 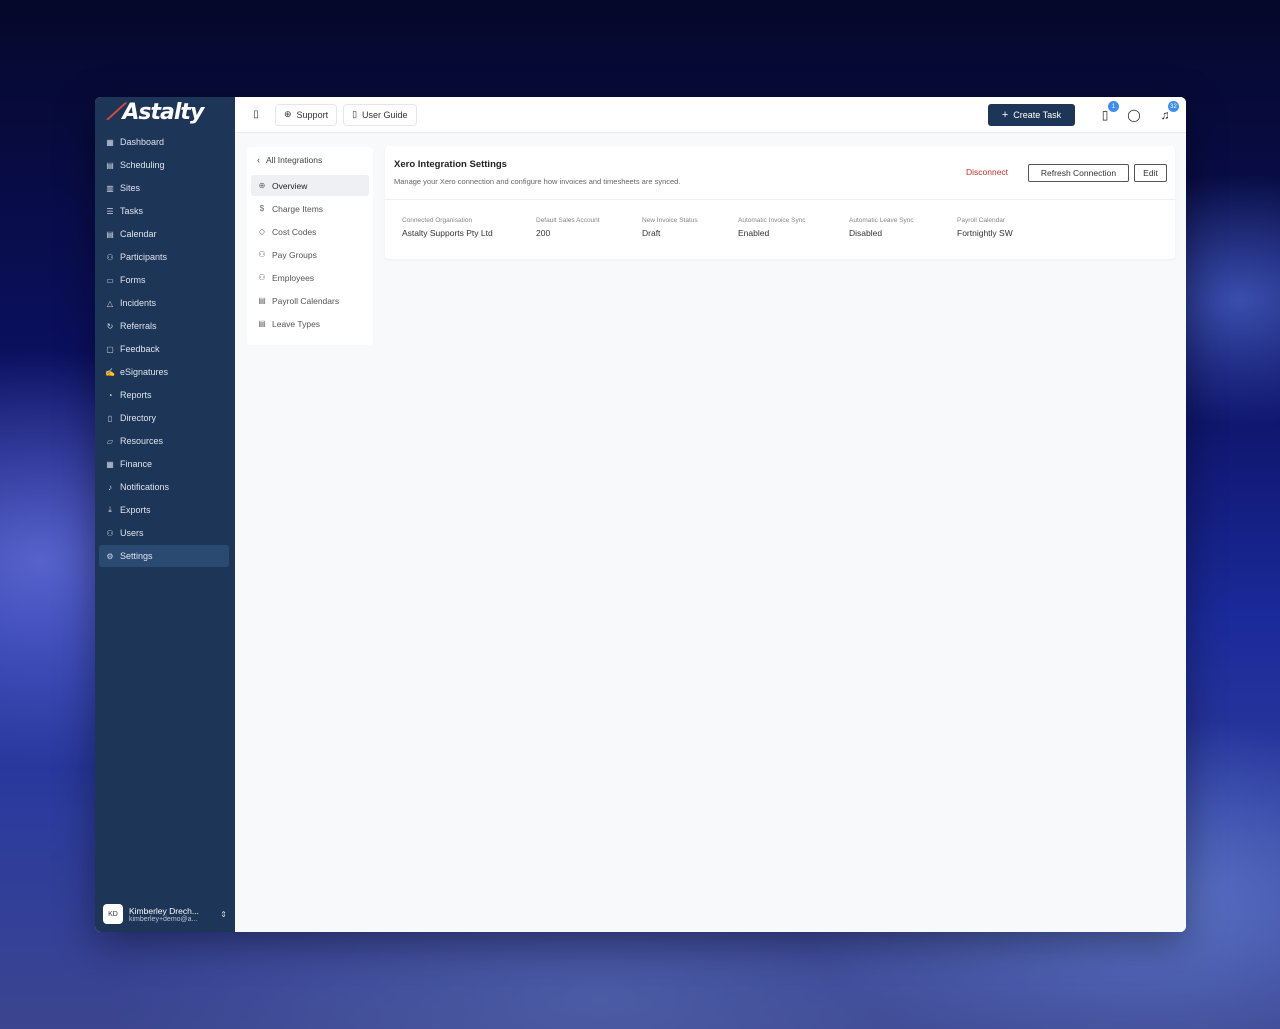 What do you see at coordinates (881, 220) in the screenshot?
I see `field-label: Automatic Leave Sync` at bounding box center [881, 220].